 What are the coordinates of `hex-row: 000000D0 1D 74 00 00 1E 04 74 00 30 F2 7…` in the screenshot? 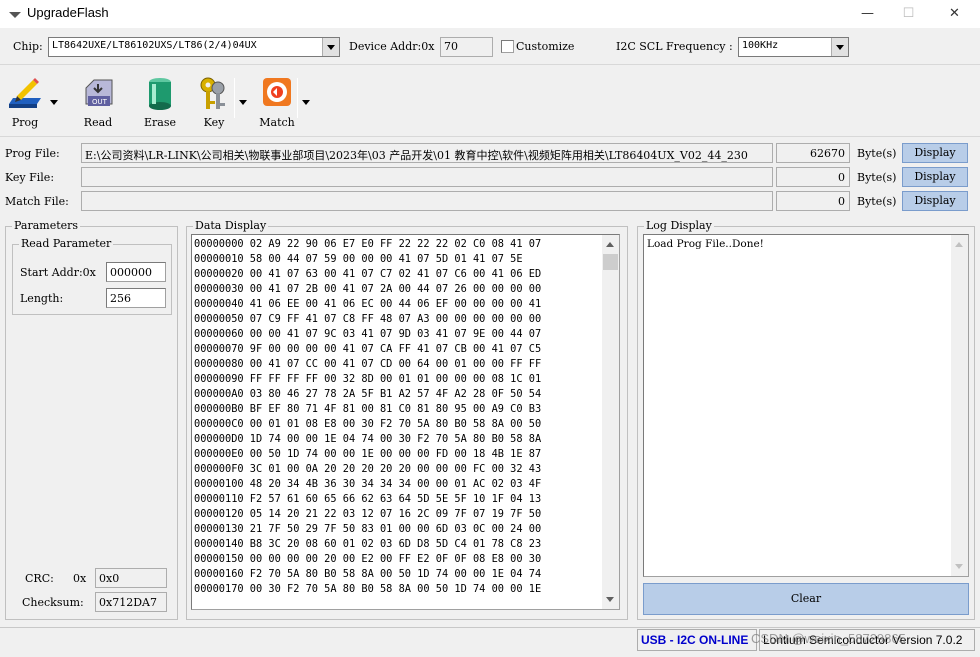 It's located at (368, 439).